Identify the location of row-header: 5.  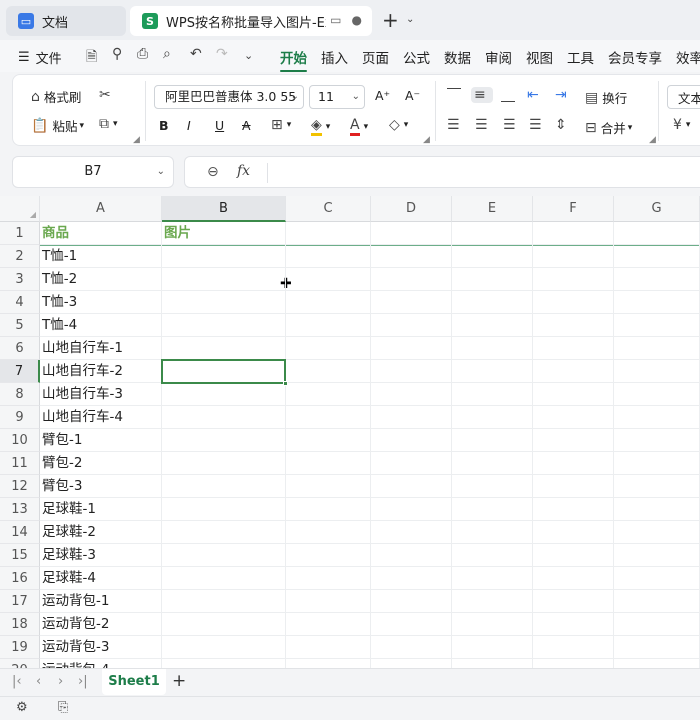
(20, 325).